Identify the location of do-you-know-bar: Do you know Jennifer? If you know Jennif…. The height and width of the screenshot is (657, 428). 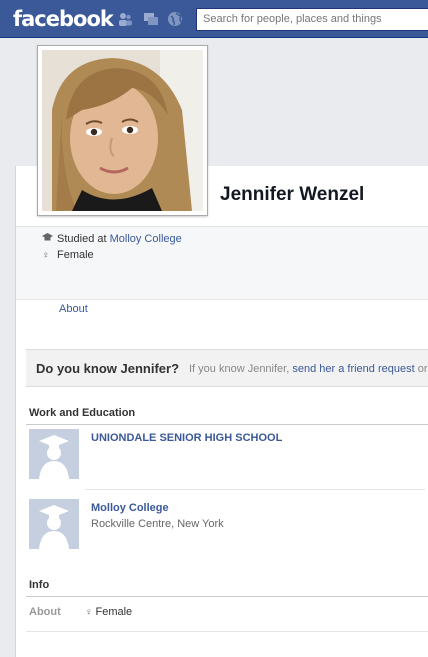
(227, 368).